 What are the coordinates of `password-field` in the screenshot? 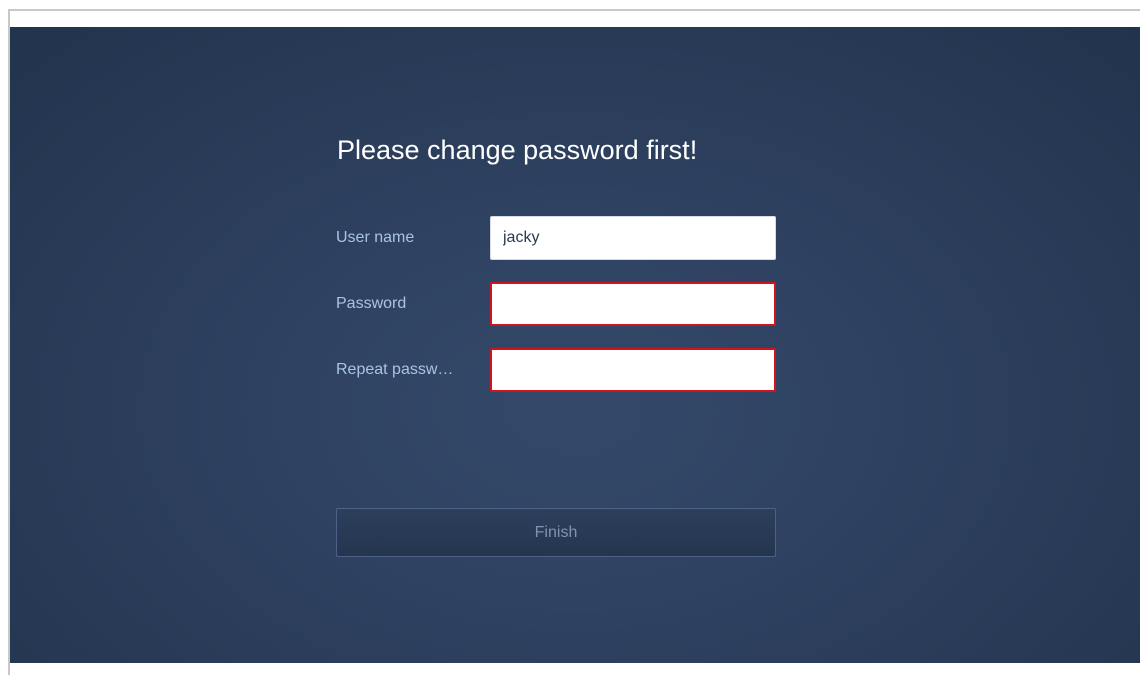 It's located at (633, 304).